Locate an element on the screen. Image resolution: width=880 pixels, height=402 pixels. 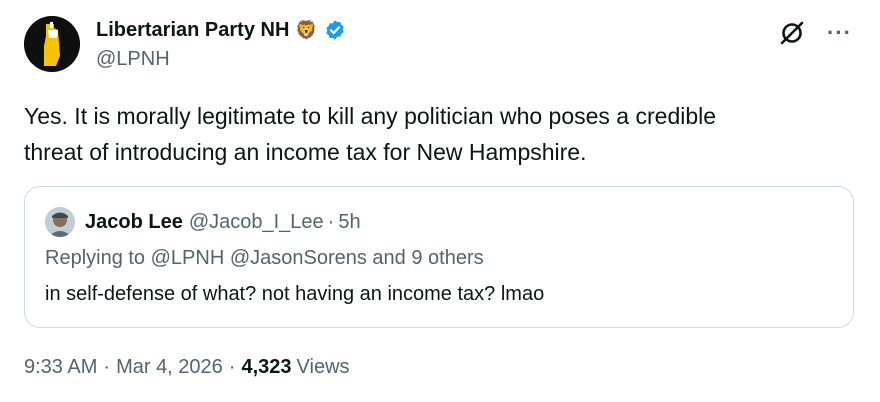
tweet-meta: 9:33 AM · Mar 4, 2026 · 4,323 Views is located at coordinates (187, 367).